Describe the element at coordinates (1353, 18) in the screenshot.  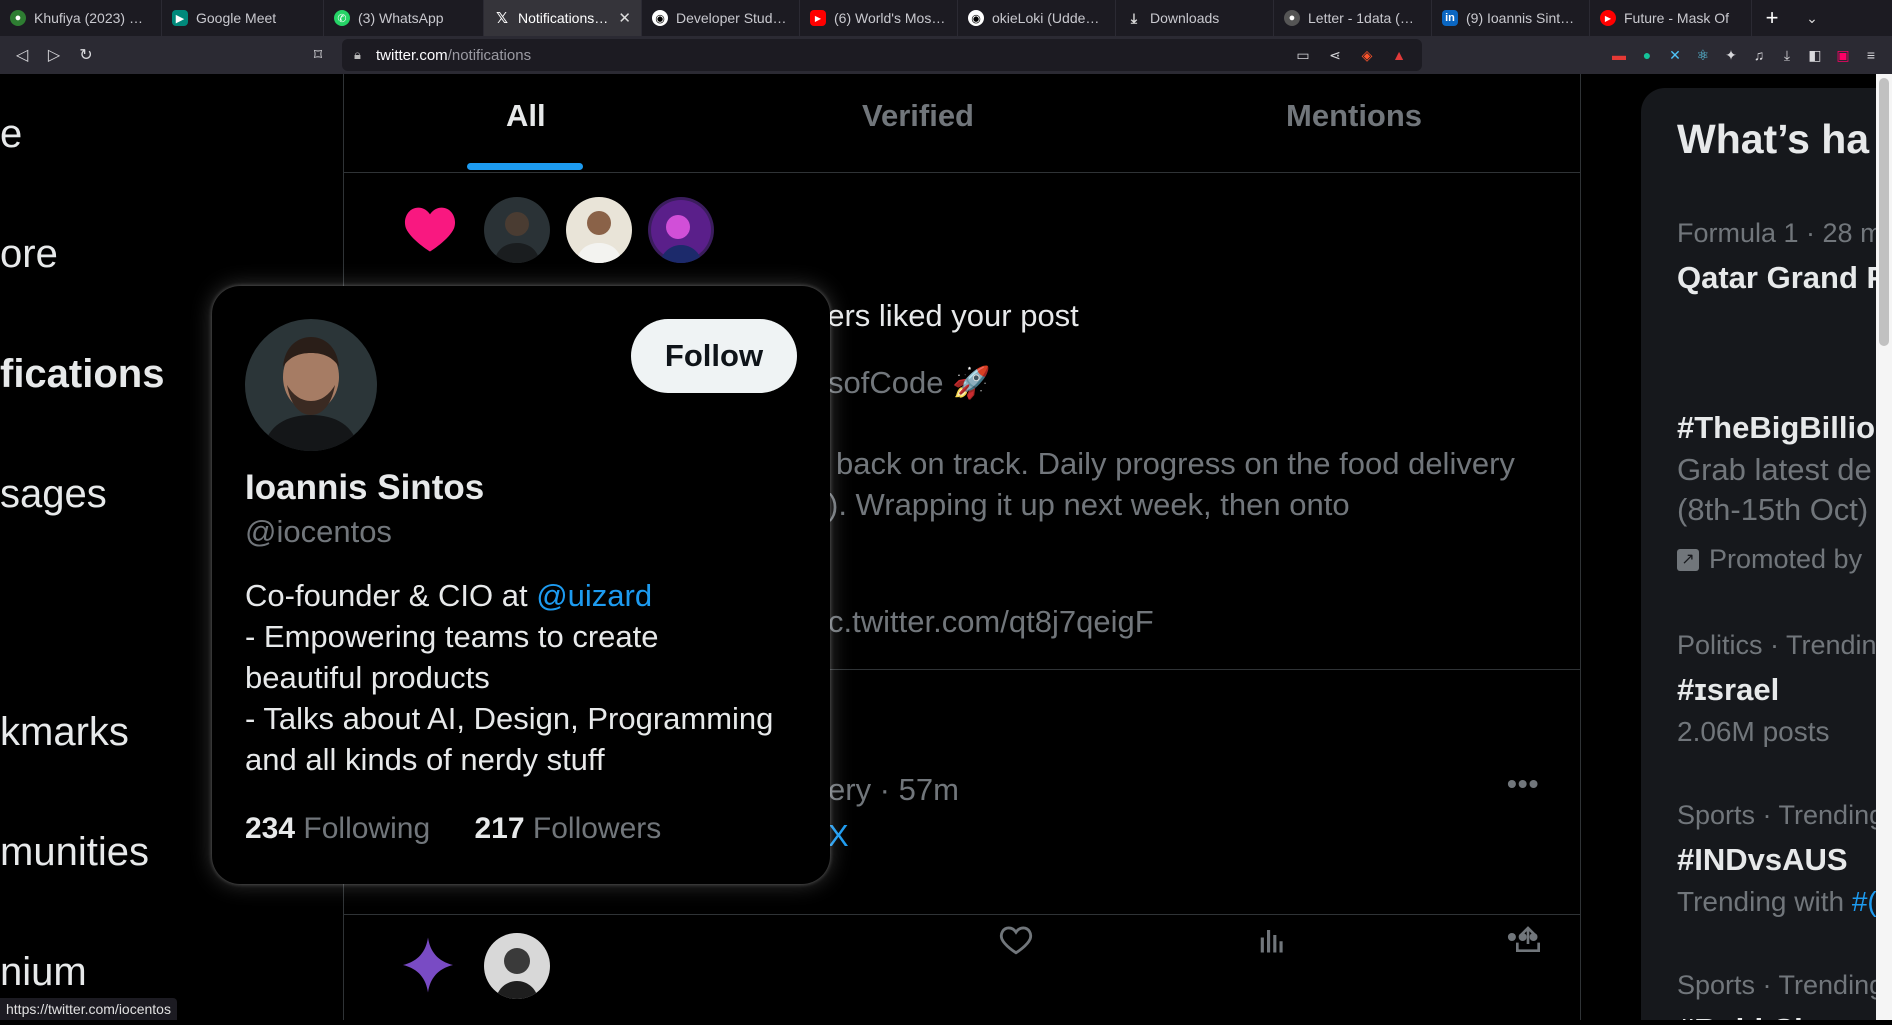
I see `browser-tab: ● Letter - 1data (2).png` at that location.